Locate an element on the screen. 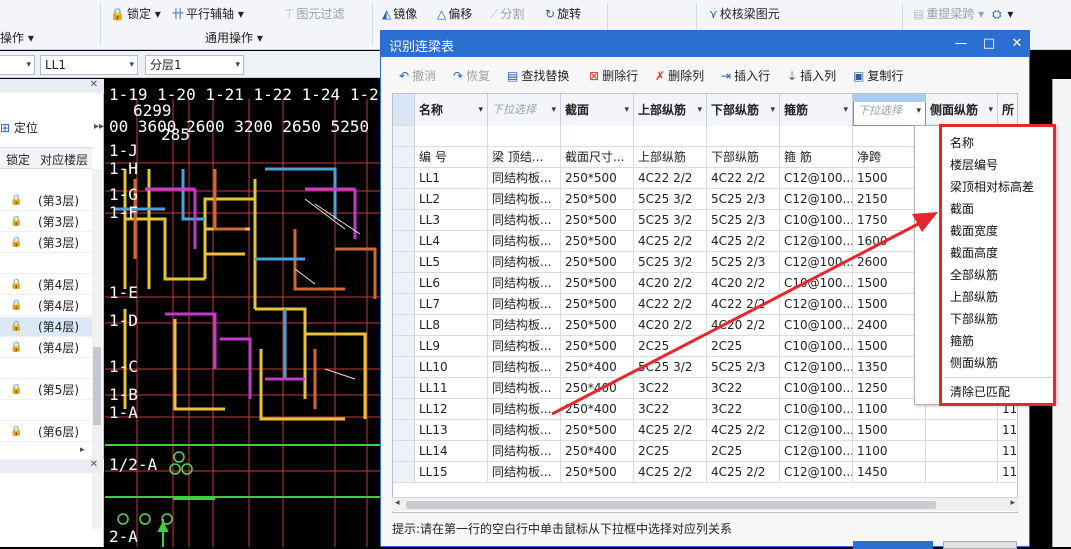 The width and height of the screenshot is (1071, 549). table-cell: LL12 is located at coordinates (451, 409).